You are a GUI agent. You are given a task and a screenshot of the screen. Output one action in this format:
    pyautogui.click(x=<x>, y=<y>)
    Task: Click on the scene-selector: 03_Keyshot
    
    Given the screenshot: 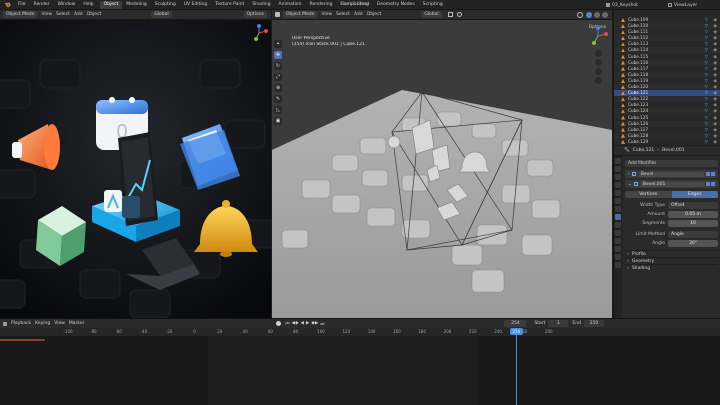 What is the action you would take?
    pyautogui.click(x=622, y=5)
    